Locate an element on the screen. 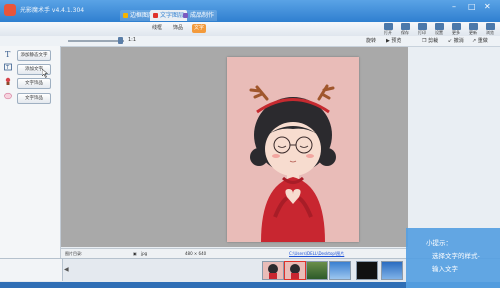  tip-line-1: 选择文字的样式- is located at coordinates (456, 256).